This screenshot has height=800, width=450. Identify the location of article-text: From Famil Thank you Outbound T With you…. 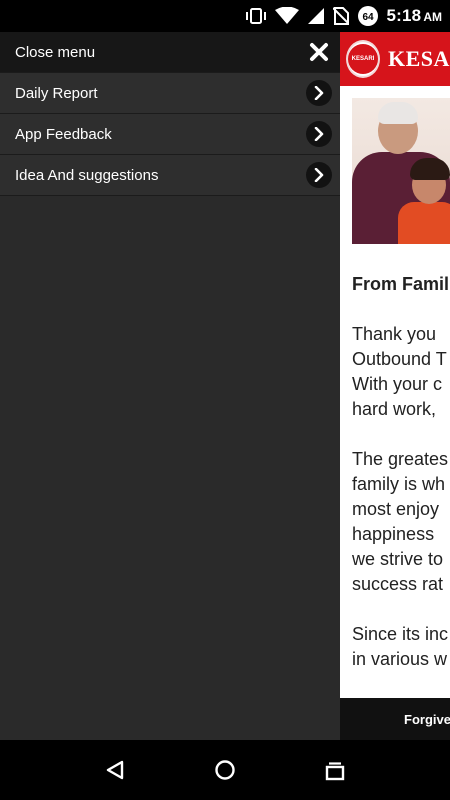
(401, 484).